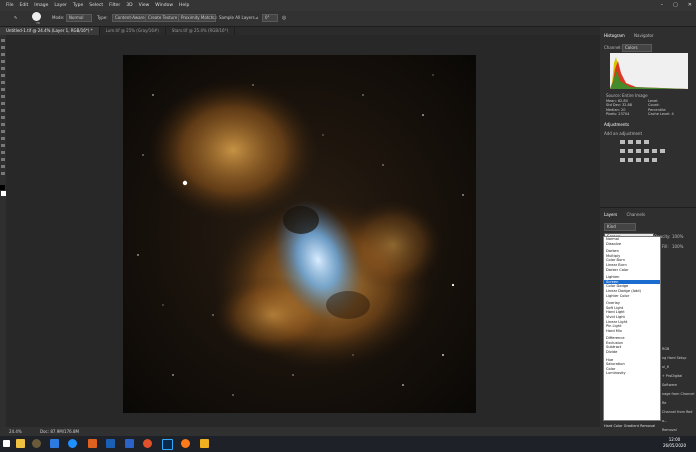 The image size is (696, 452). Describe the element at coordinates (3, 159) in the screenshot. I see `shape-tool-icon` at that location.